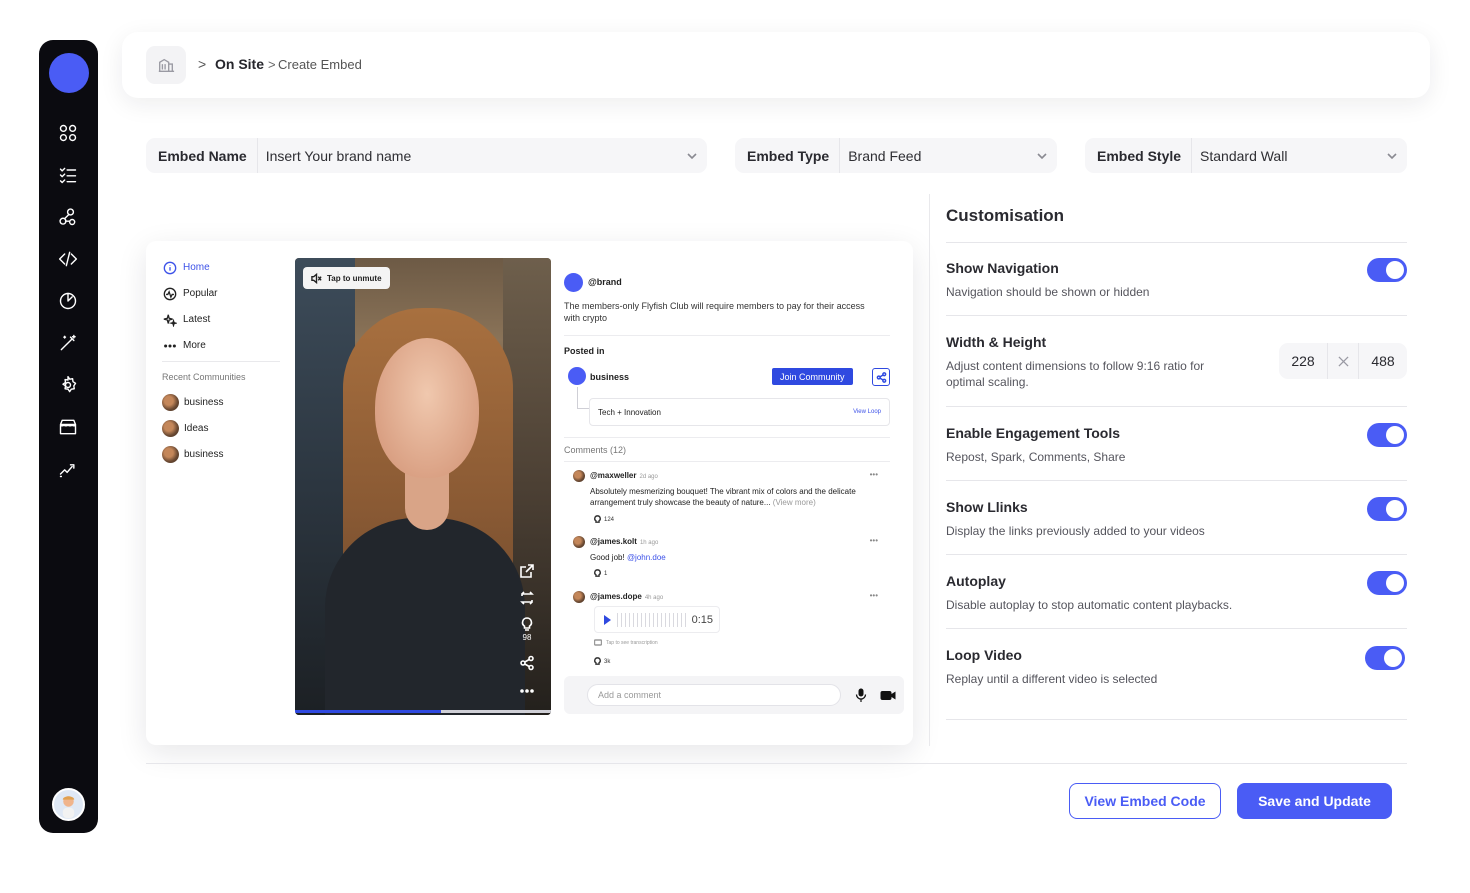 The height and width of the screenshot is (893, 1470). Describe the element at coordinates (1387, 509) in the screenshot. I see `show-links-toggle` at that location.